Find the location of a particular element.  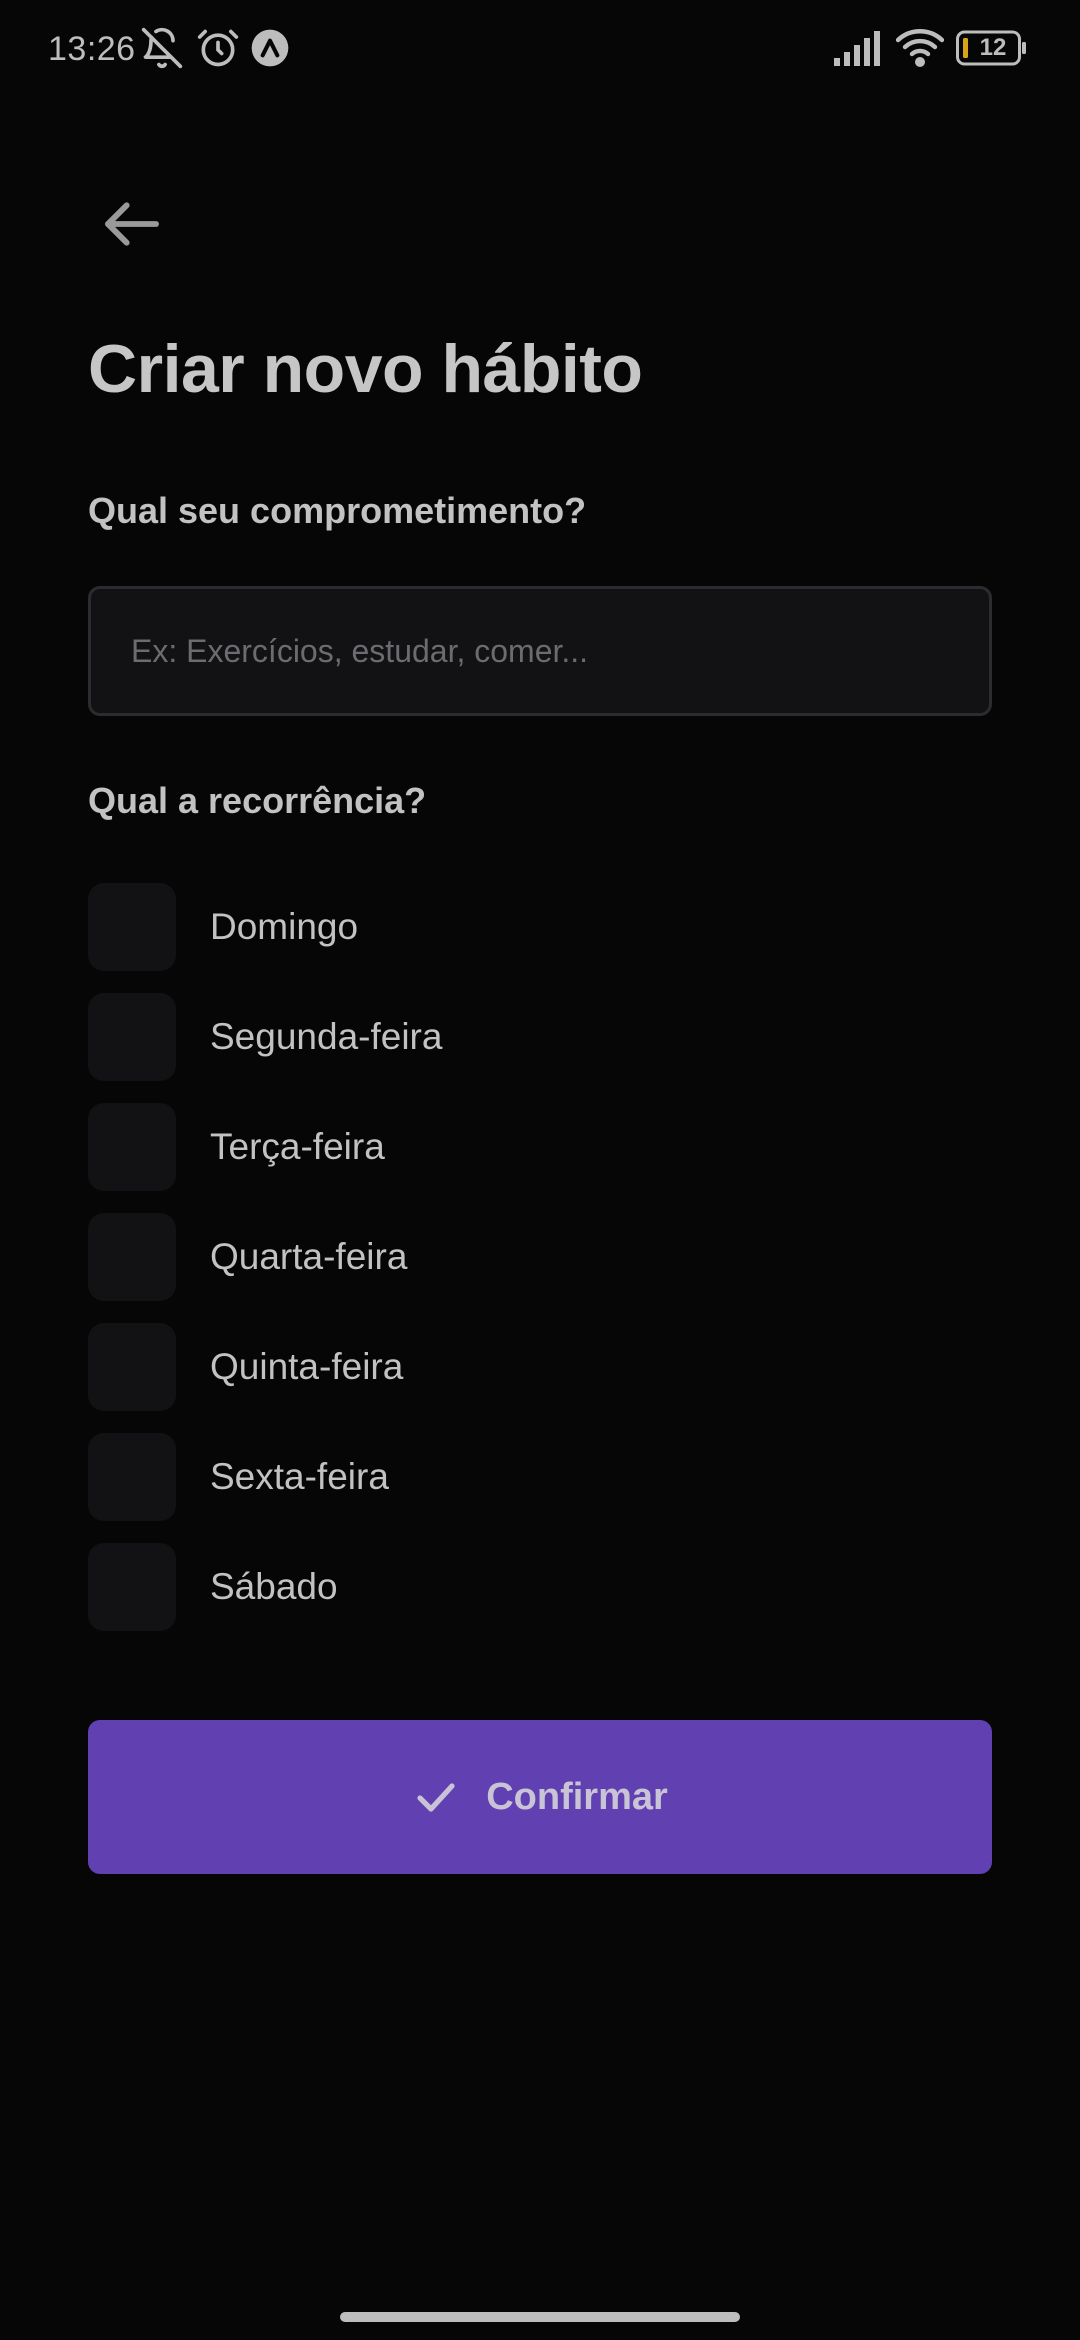

back-button is located at coordinates (132, 224).